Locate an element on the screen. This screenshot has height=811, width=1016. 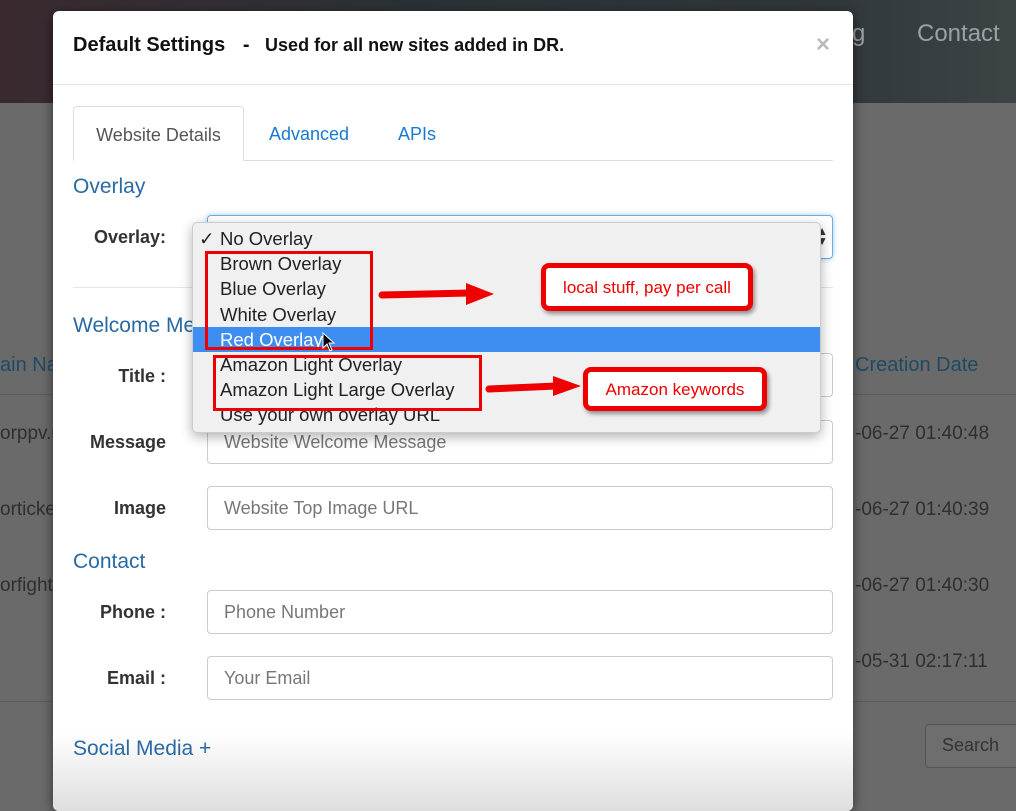
overlay-label: Overlay: is located at coordinates (129, 237).